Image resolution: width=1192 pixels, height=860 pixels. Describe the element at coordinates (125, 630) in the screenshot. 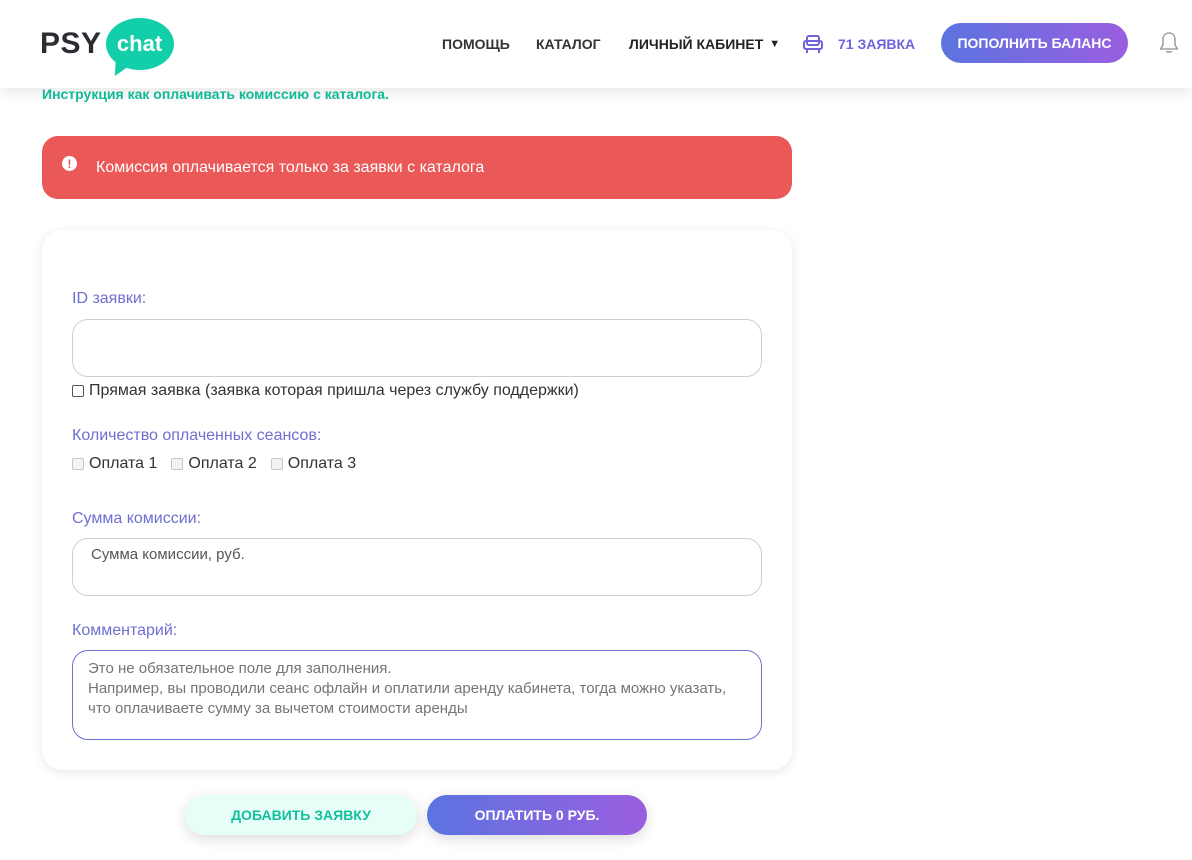

I see `comment-label: Комментарий:` at that location.